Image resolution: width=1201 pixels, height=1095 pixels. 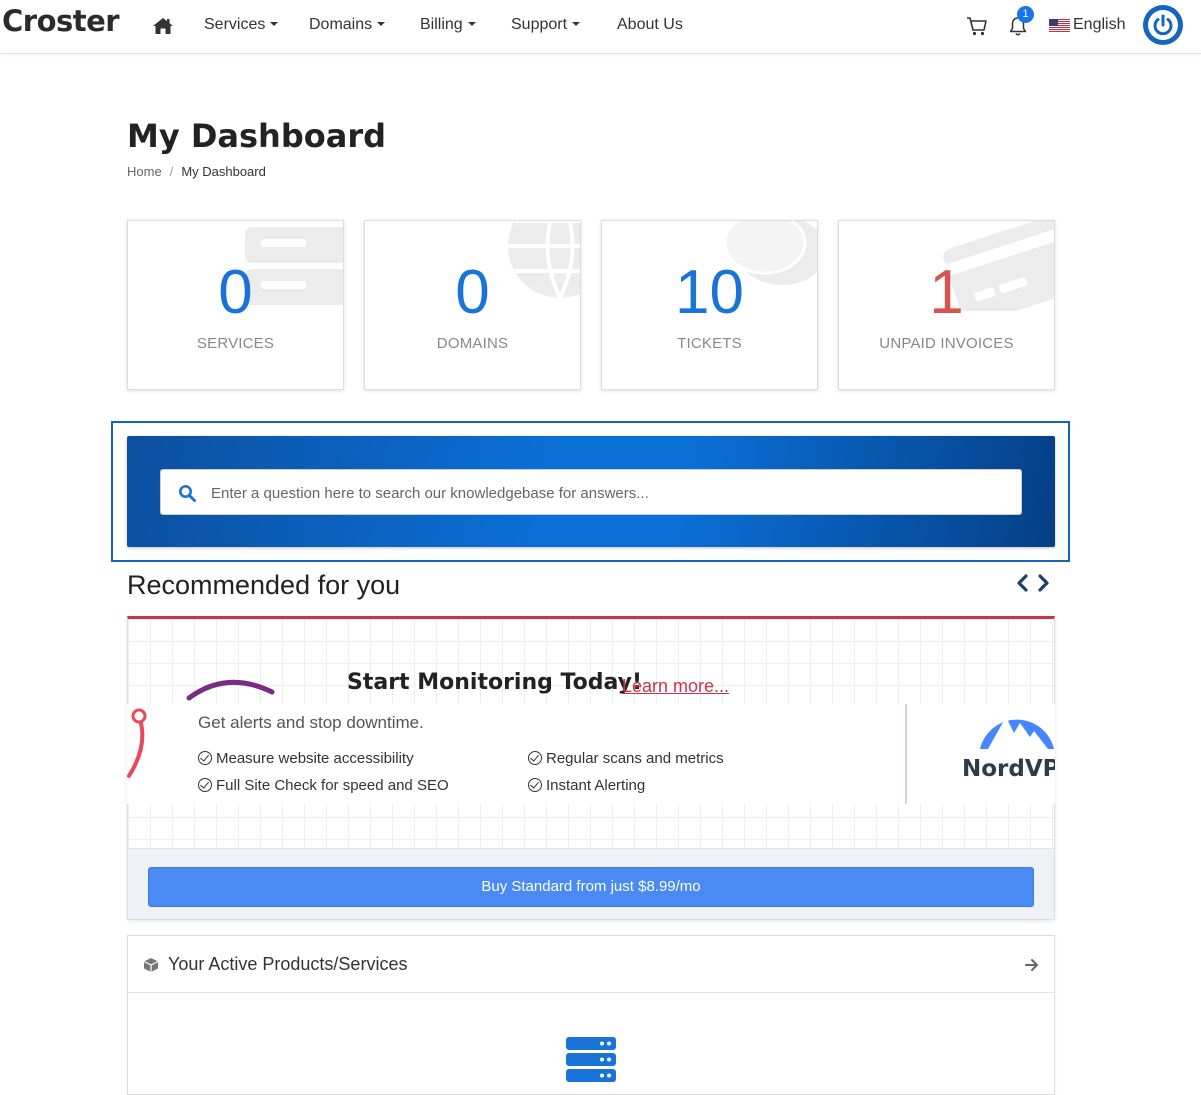 I want to click on divider, so click(x=906, y=754).